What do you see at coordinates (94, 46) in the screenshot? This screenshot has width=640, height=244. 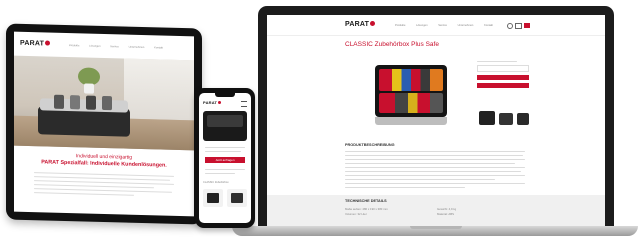 I see `tablet-nav-item: Lösungen` at bounding box center [94, 46].